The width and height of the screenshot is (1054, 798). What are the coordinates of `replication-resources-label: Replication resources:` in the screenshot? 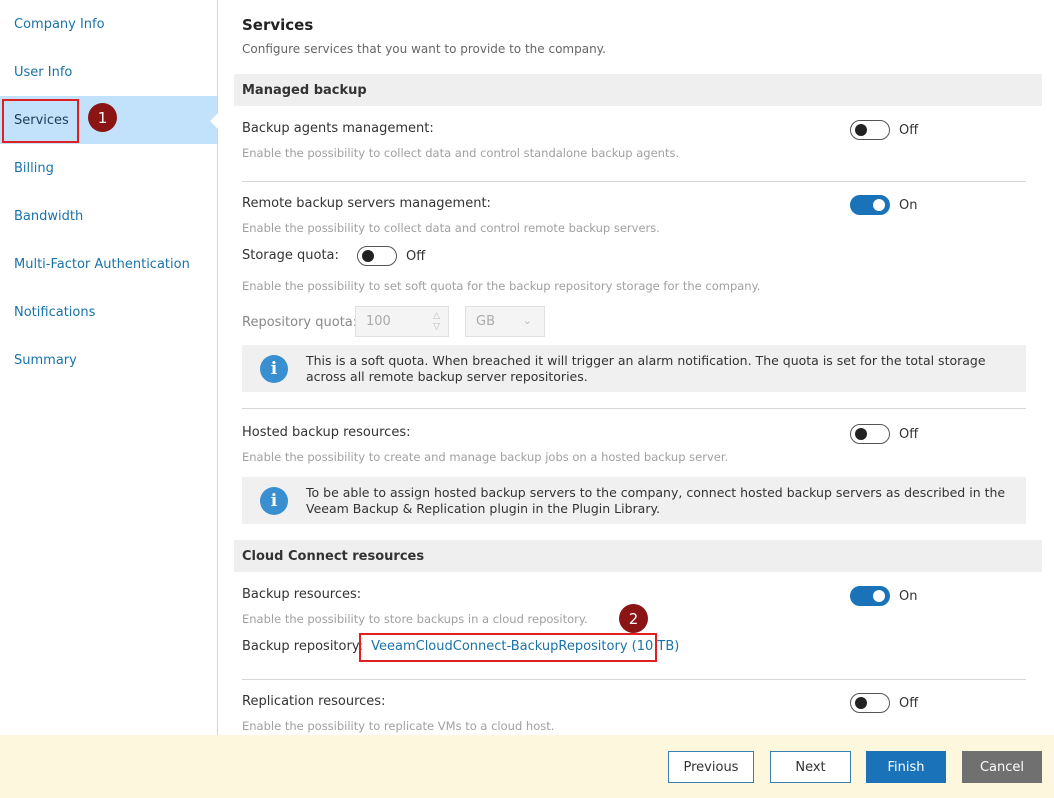 It's located at (314, 701).